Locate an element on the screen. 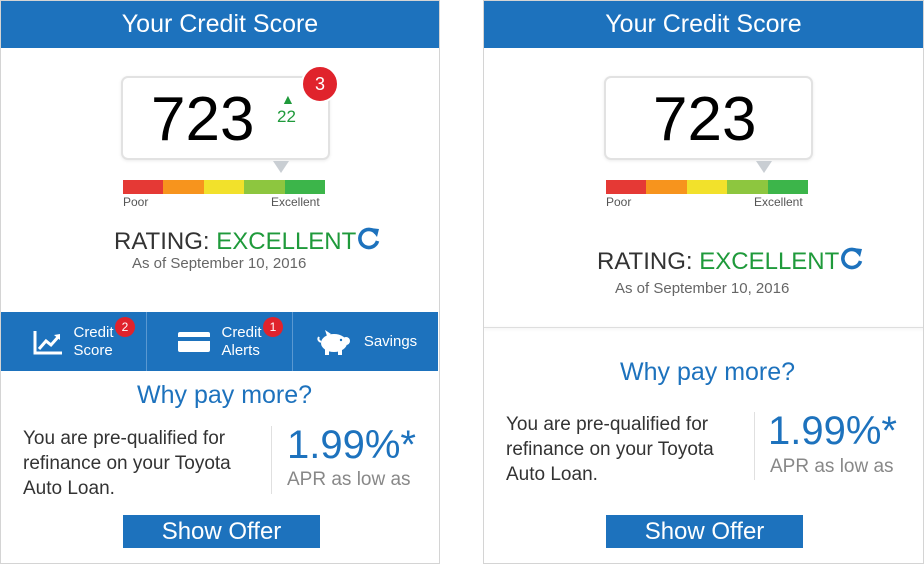 The image size is (924, 564). tab-bar: Credit Score 2 Credit Alerts 1 Savings is located at coordinates (219, 341).